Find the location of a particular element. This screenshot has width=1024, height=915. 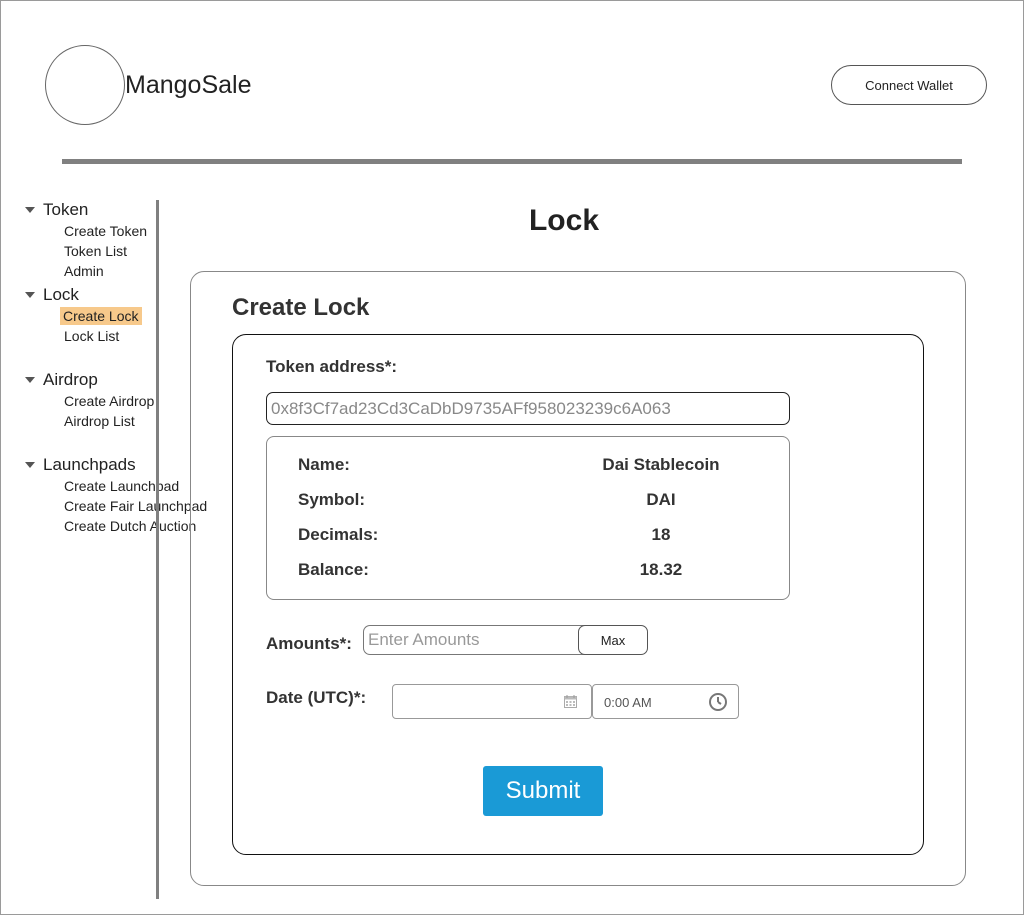

submit-button: Submit is located at coordinates (543, 791).